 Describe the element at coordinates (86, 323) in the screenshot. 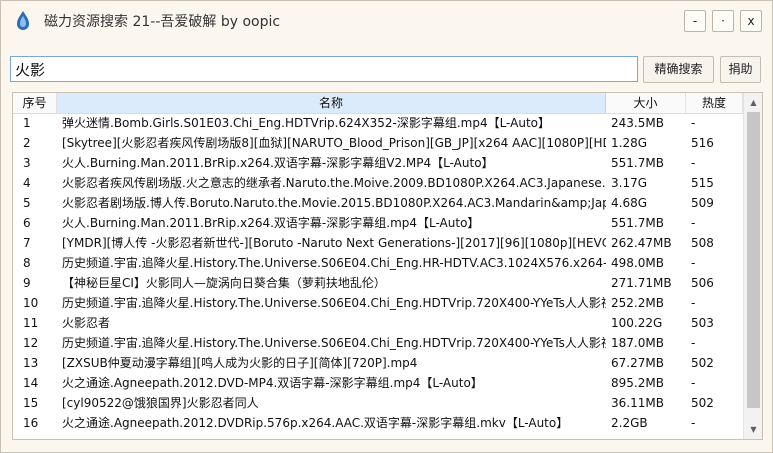

I see `row-name: 火影忍者` at that location.